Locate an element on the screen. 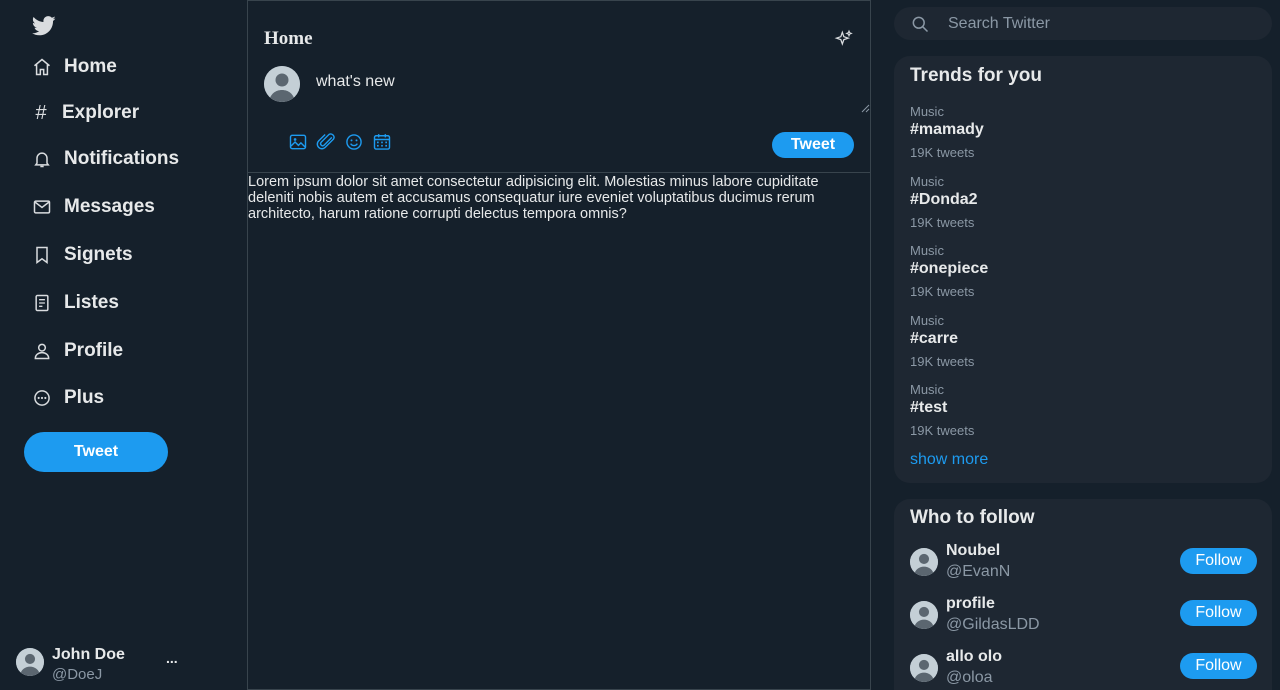  trend-item: Music #onepiece 19K tweets is located at coordinates (1080, 274).